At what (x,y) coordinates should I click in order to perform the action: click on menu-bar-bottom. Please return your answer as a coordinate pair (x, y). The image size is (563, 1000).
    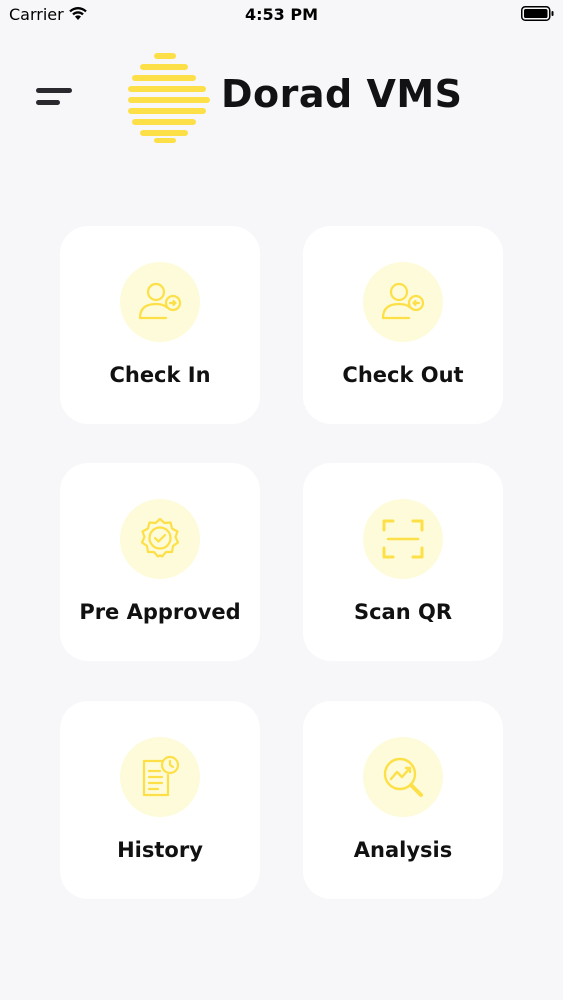
    Looking at the image, I should click on (48, 102).